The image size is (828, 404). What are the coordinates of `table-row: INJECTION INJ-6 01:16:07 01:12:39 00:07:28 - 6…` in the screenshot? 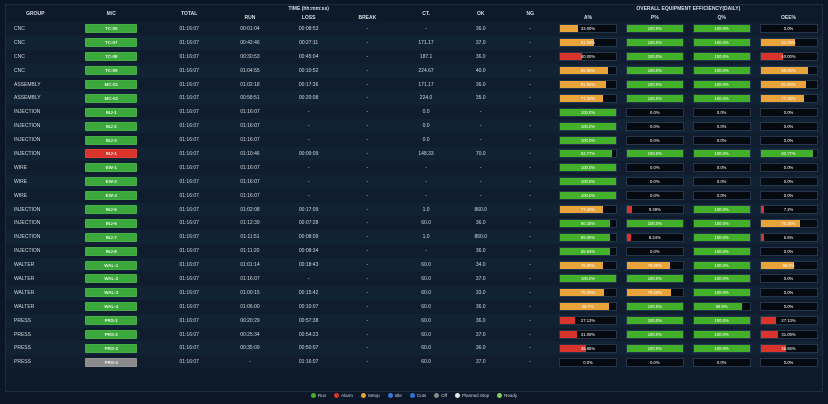 It's located at (414, 223).